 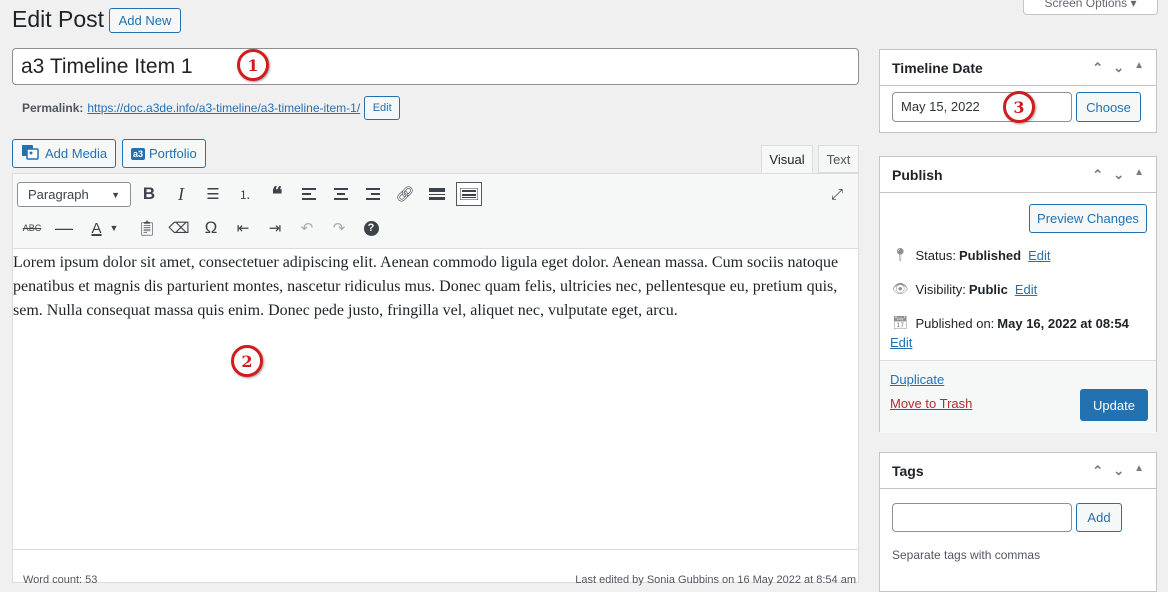 I want to click on annotation-marker-2: 2, so click(x=247, y=361).